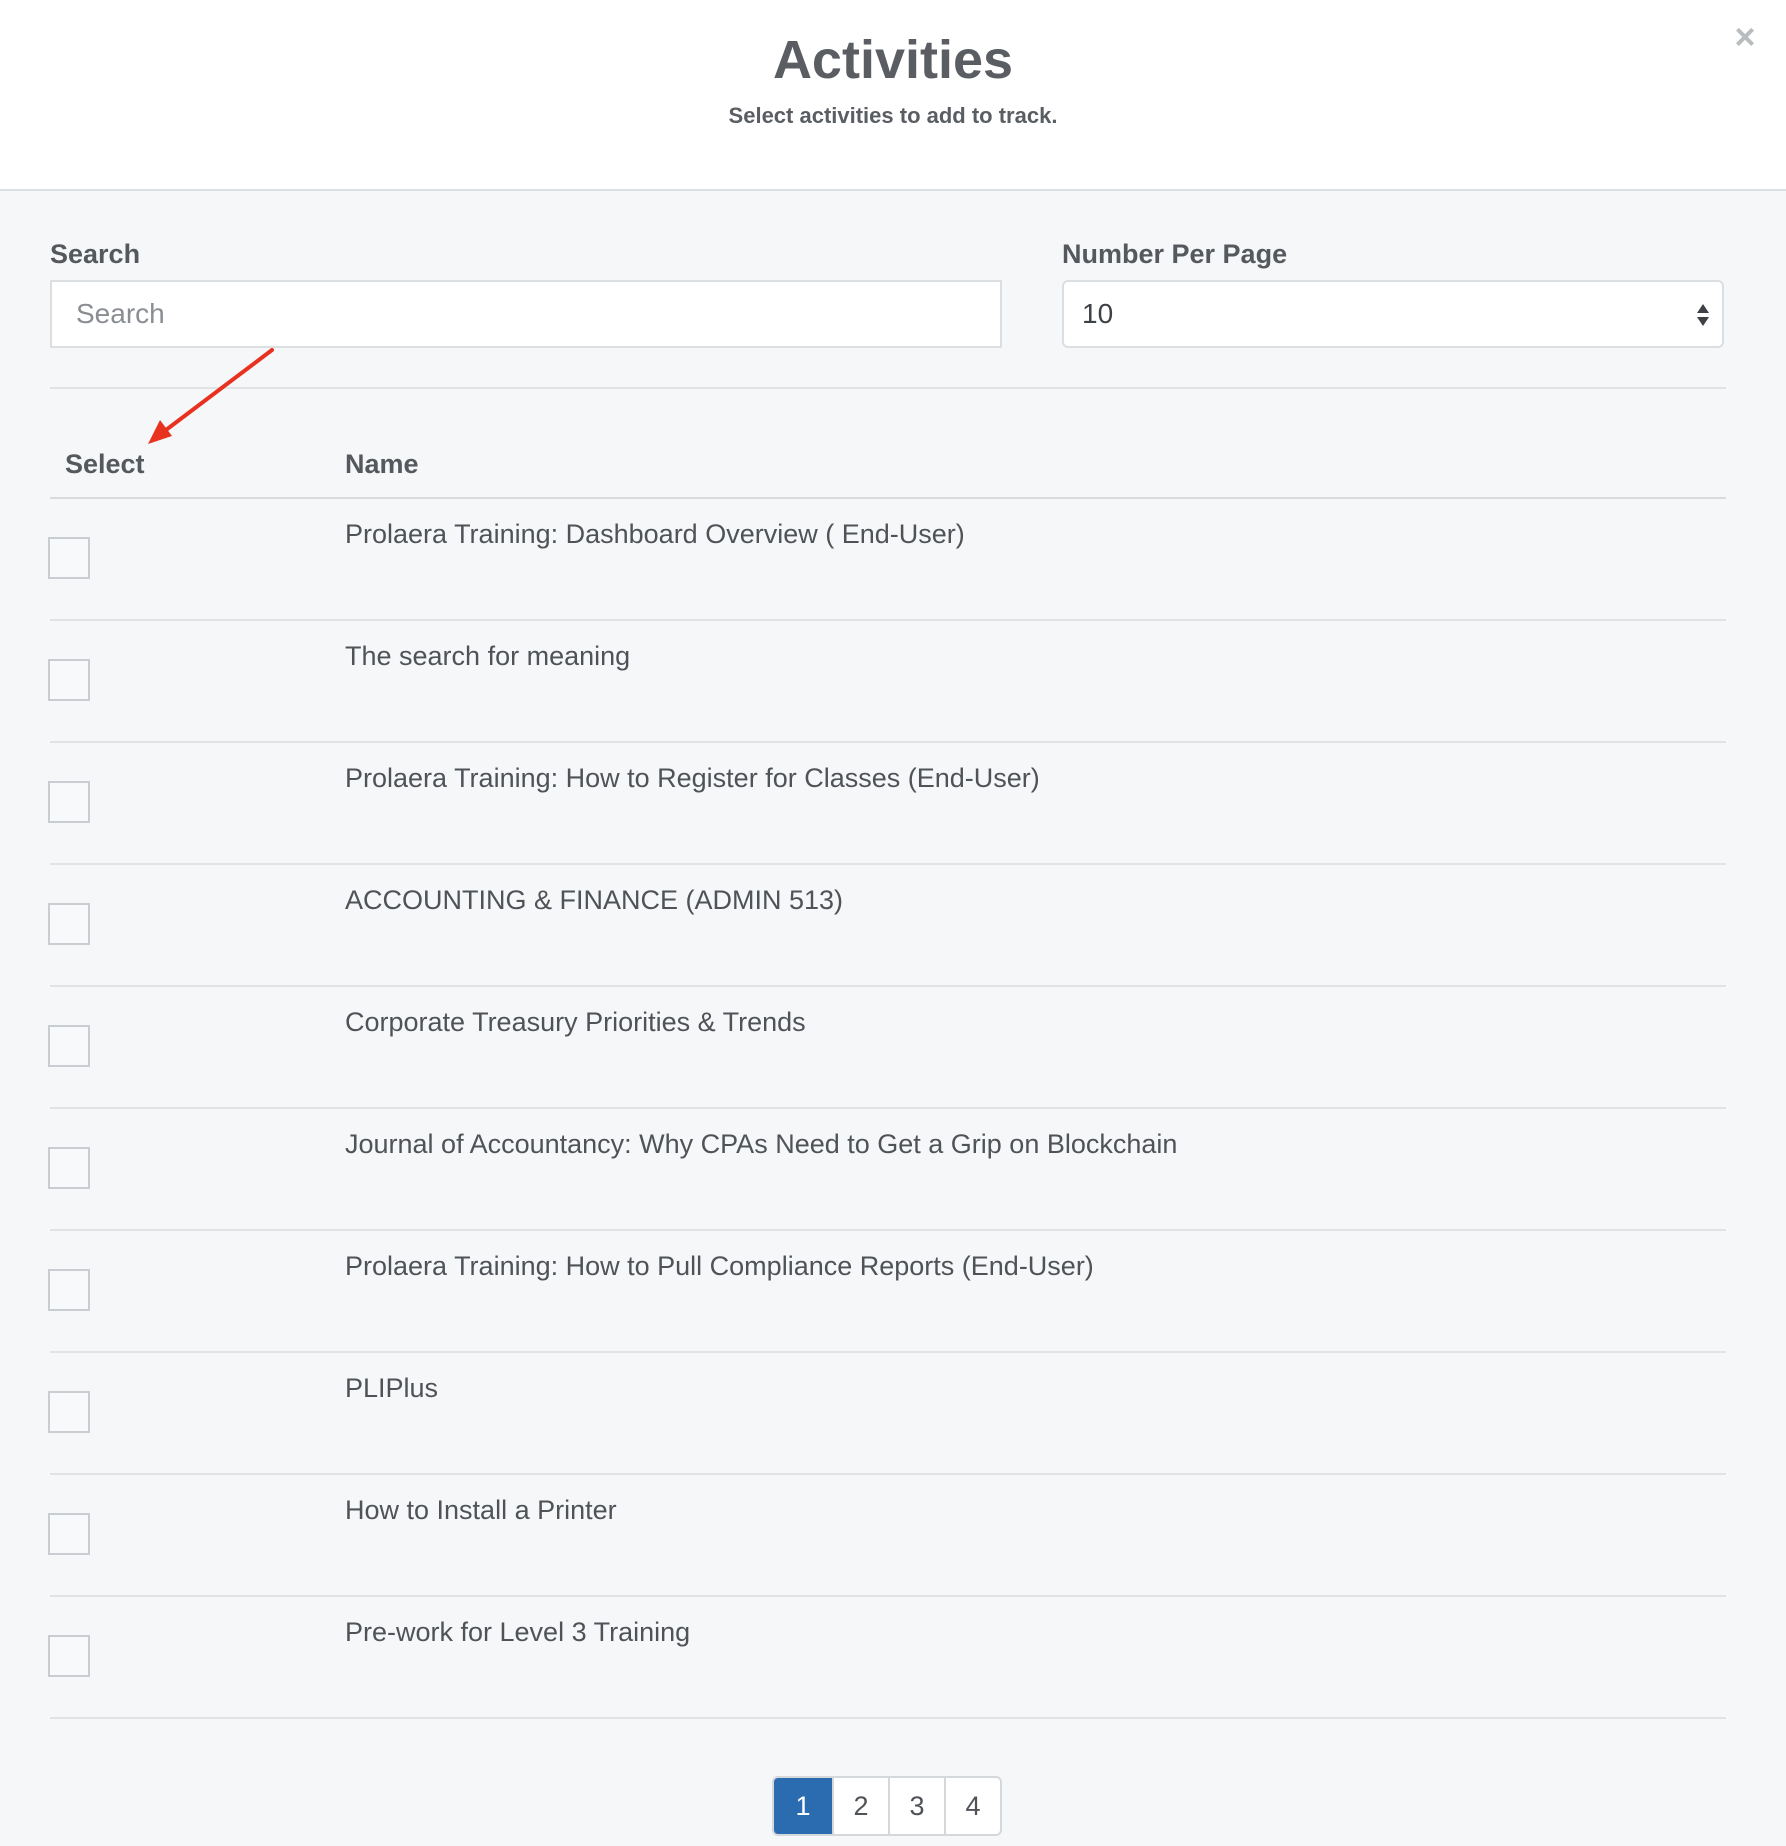 The image size is (1786, 1846). I want to click on table-row: Pre-work for Level 3 Training, so click(887, 1658).